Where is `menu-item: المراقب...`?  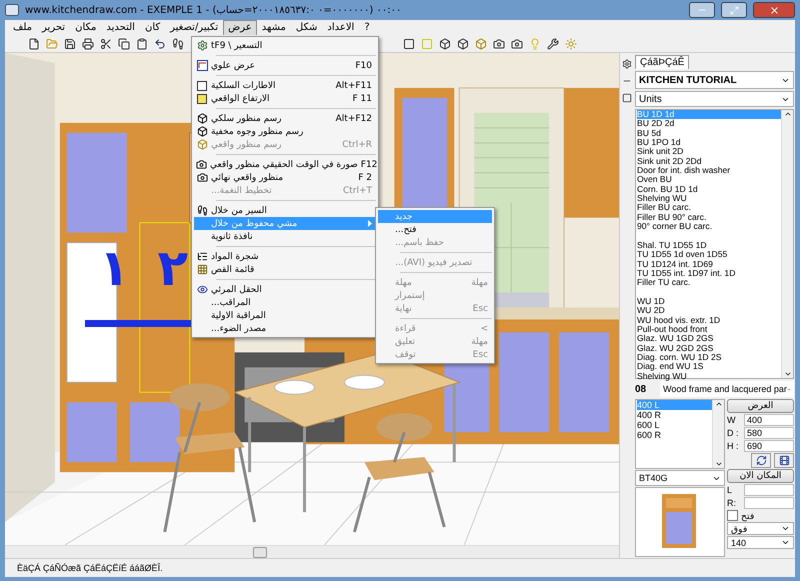 menu-item: المراقب... is located at coordinates (285, 302).